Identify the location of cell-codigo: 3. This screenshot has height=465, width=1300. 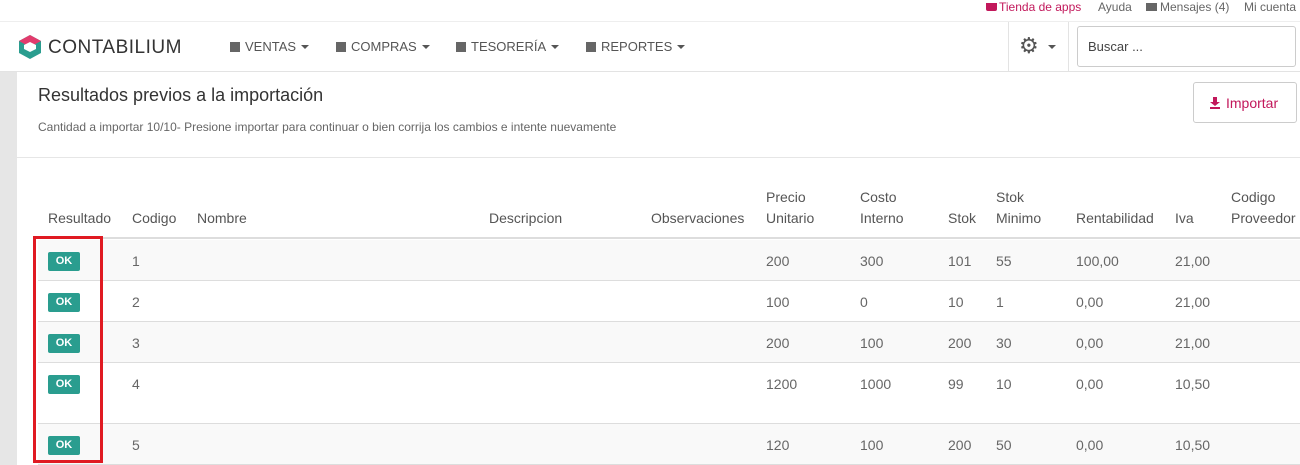
(136, 343).